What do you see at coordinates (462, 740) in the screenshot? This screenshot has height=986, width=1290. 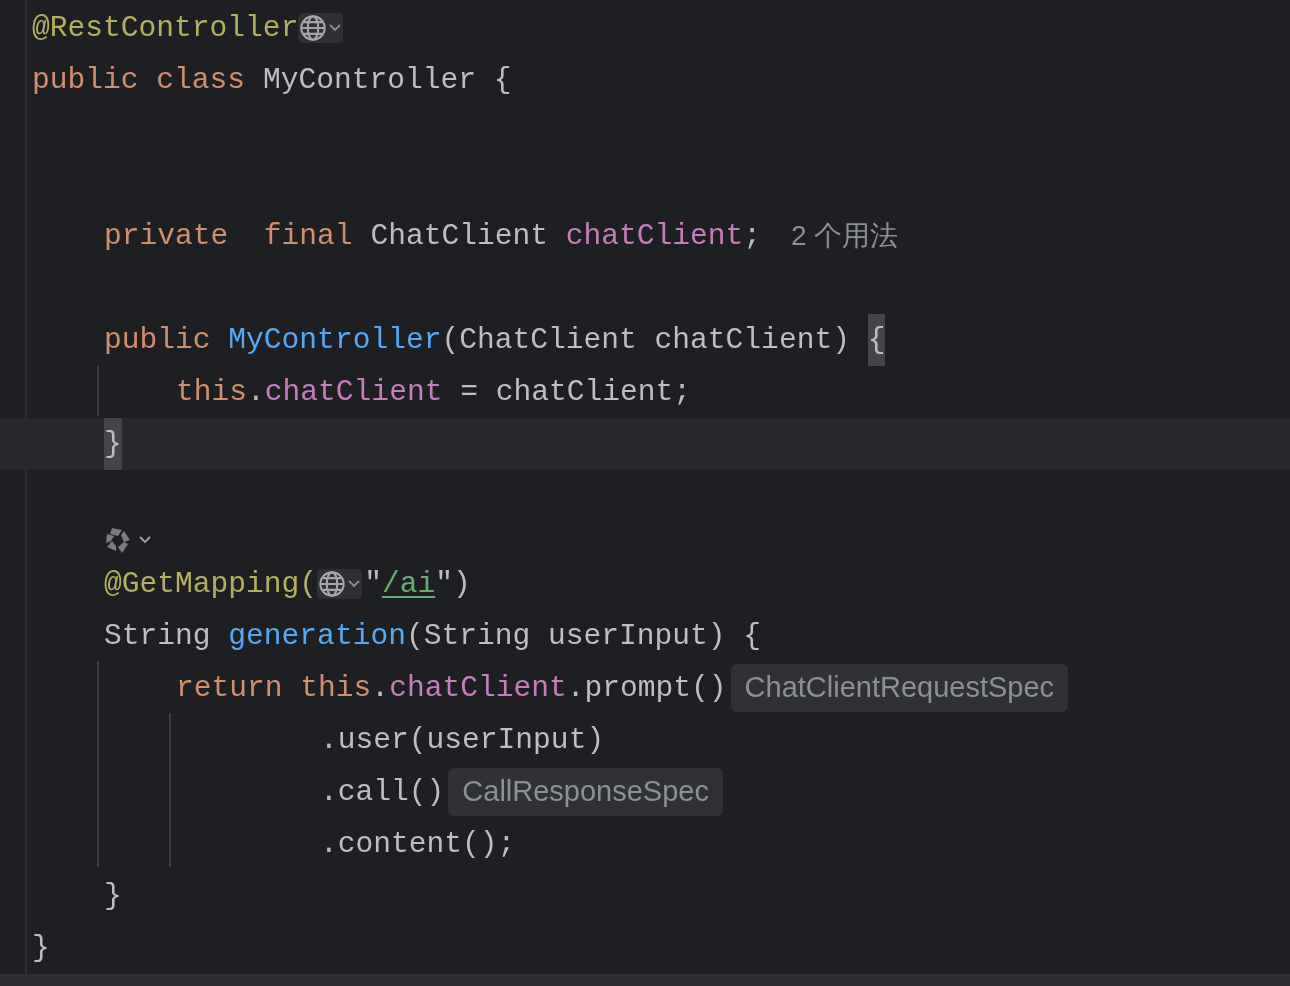 I see `code-text: .user(userInput)` at bounding box center [462, 740].